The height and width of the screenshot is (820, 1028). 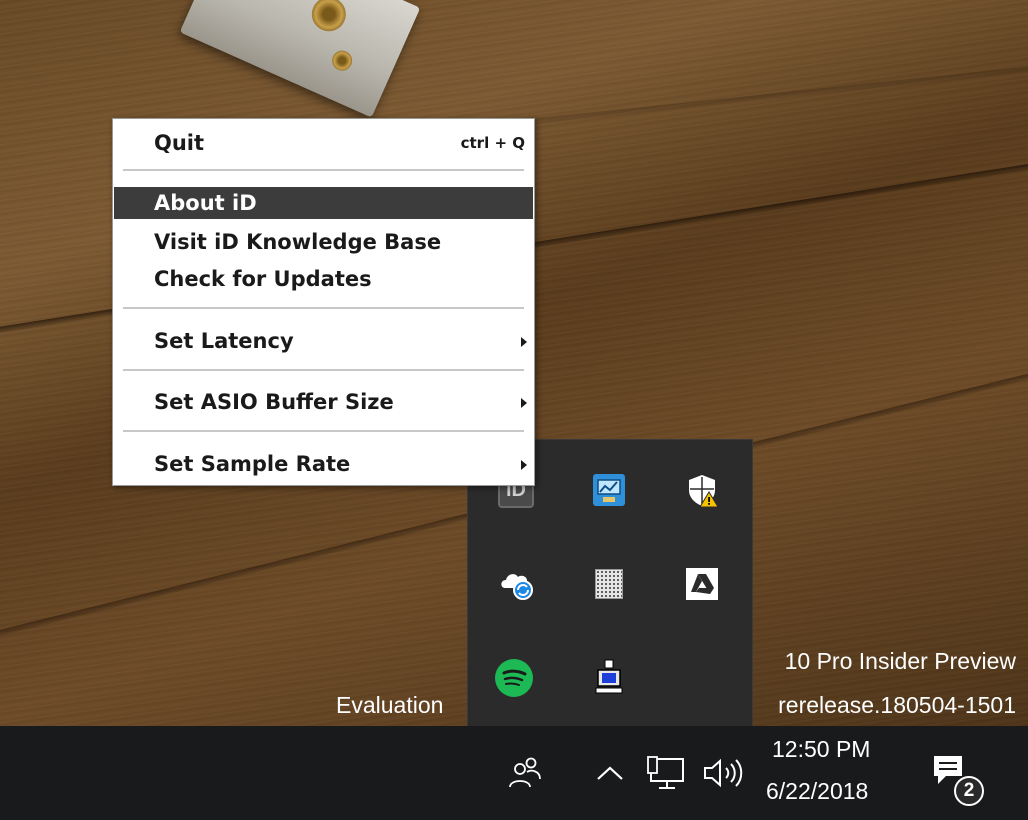 I want to click on menu-item-asio-buffer-size: Set ASIO Buffer Size, so click(x=323, y=402).